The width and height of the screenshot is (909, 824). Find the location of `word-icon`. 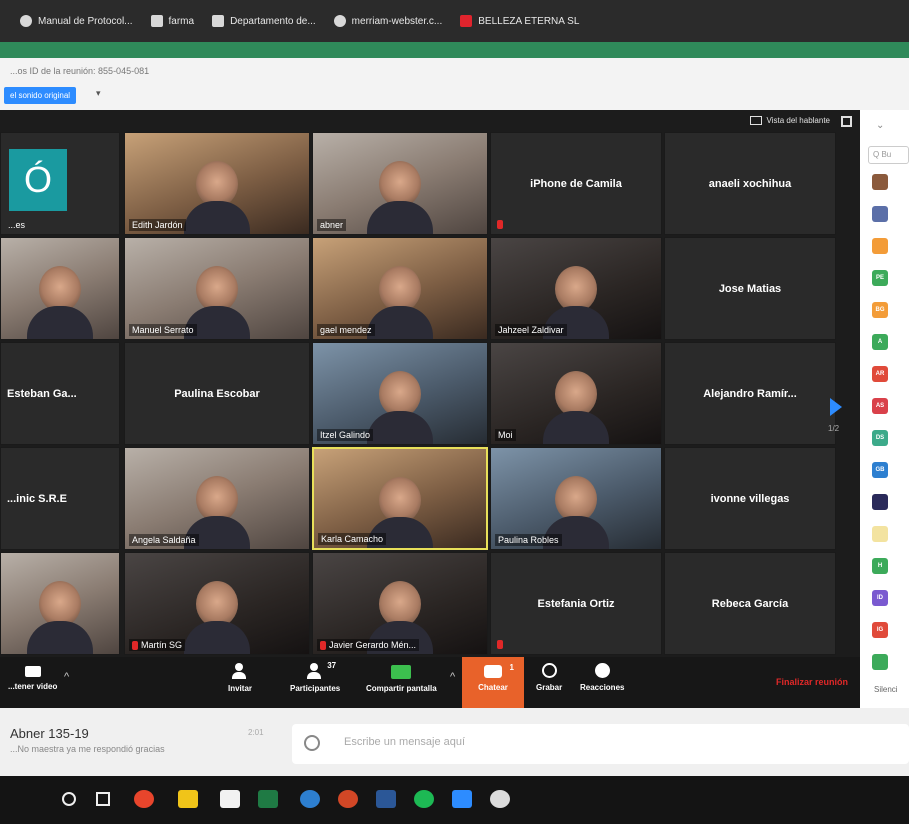

word-icon is located at coordinates (386, 799).